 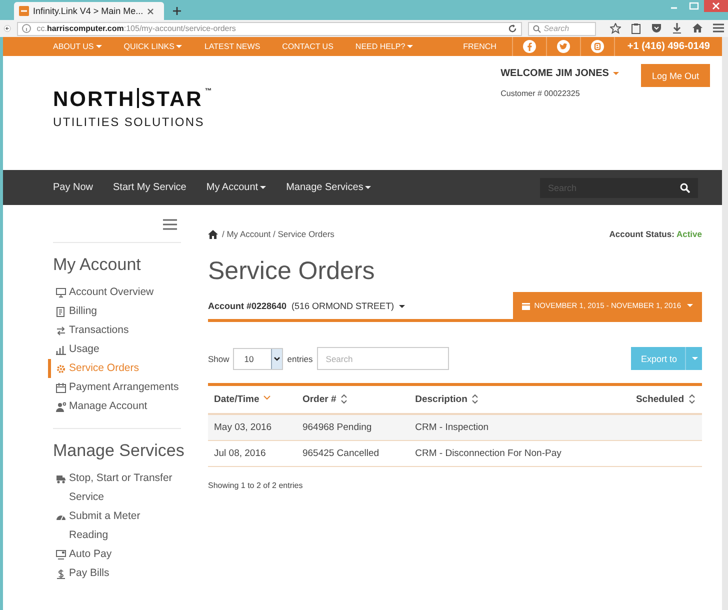 What do you see at coordinates (136, 28) in the screenshot?
I see `url-text: cc.harriscomputer.com:105/my-account/service-orders` at bounding box center [136, 28].